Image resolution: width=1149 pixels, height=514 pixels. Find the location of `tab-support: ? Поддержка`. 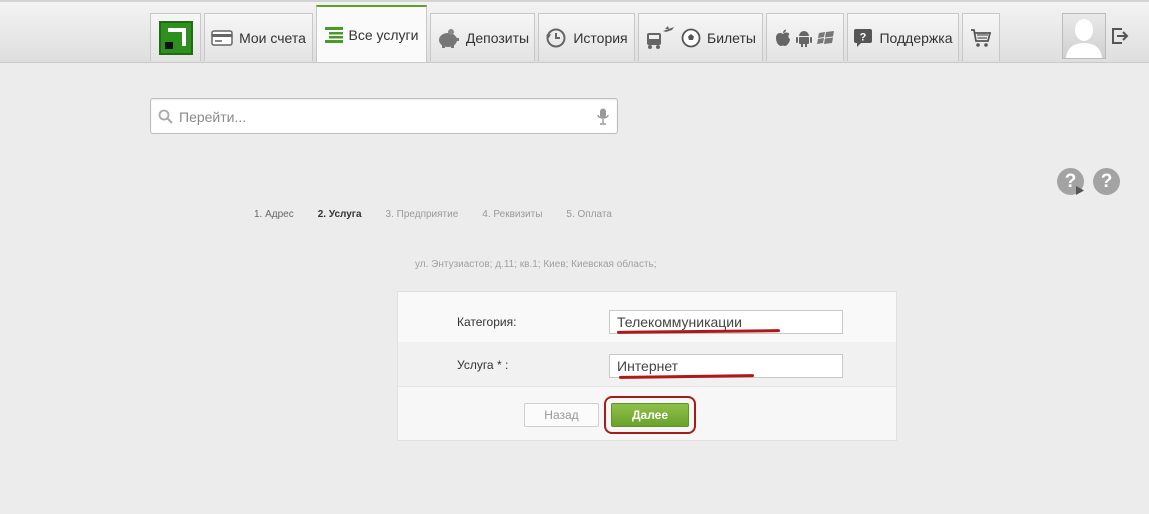

tab-support: ? Поддержка is located at coordinates (903, 37).